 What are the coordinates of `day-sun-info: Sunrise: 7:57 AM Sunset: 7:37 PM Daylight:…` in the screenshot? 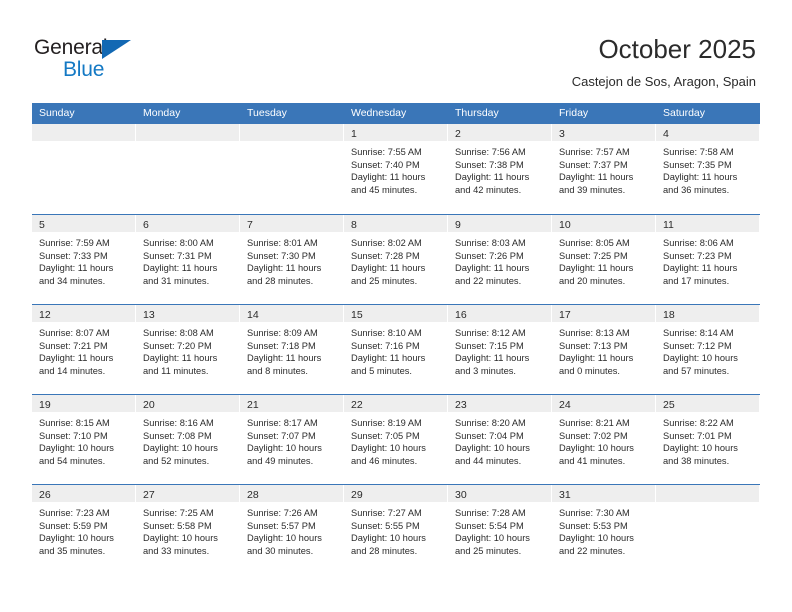 It's located at (604, 168).